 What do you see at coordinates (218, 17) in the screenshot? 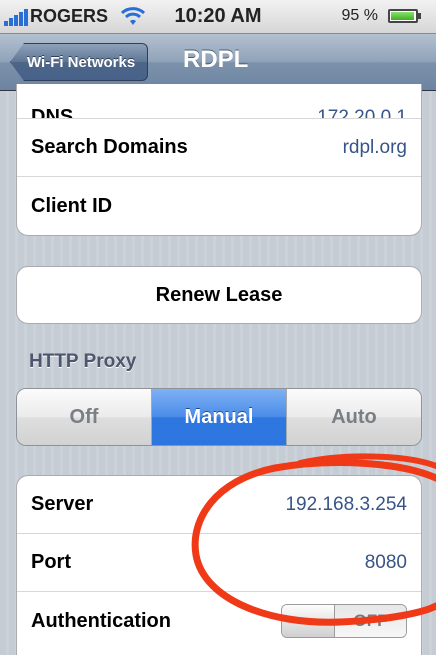
I see `status-bar: ROGERS 10:20 AM 95 %` at bounding box center [218, 17].